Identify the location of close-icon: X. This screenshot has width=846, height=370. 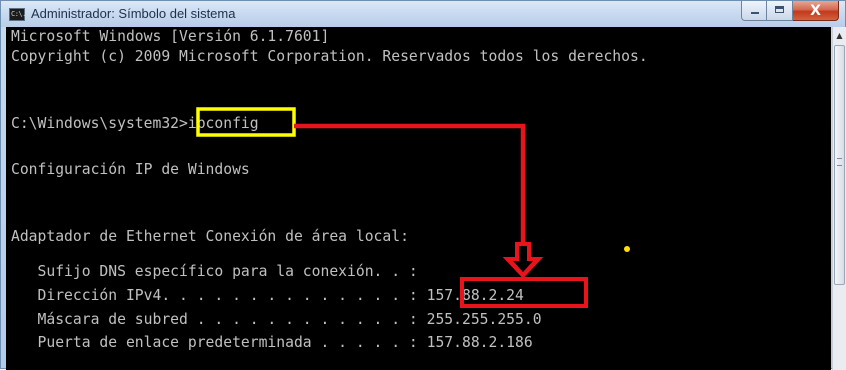
(815, 11).